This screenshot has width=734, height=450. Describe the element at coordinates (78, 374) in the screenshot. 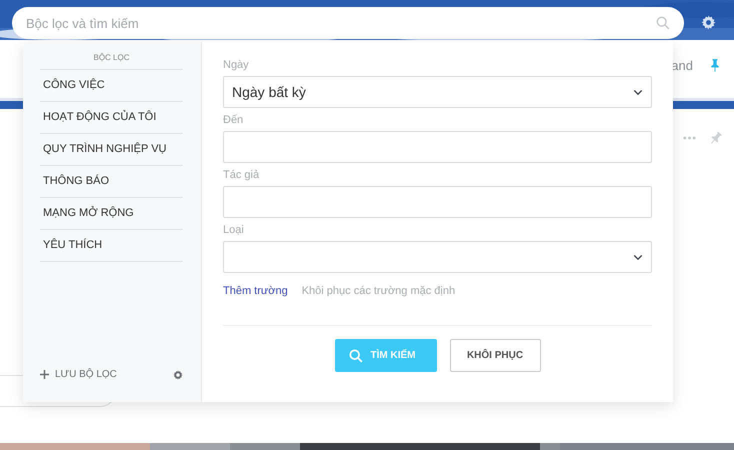

I see `save-filter-button: LƯU BỘ LỌC` at that location.